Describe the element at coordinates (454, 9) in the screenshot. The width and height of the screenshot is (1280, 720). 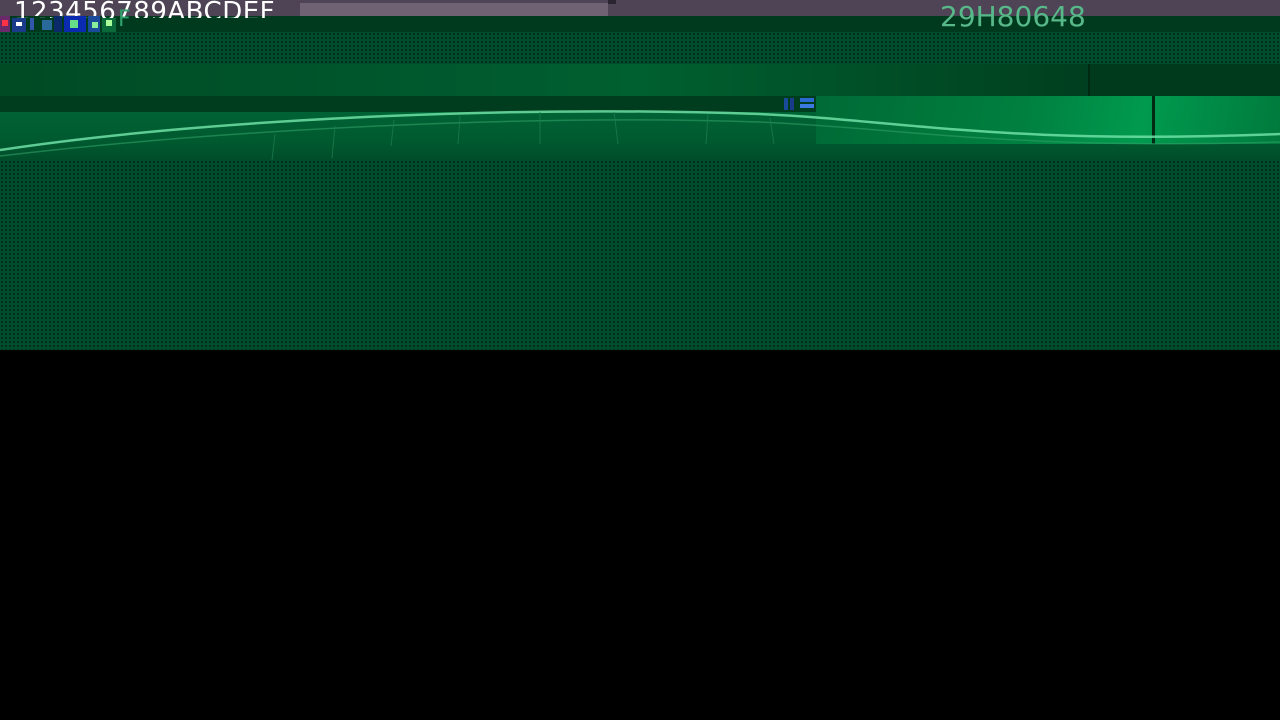
I see `top-bar-highlight` at that location.